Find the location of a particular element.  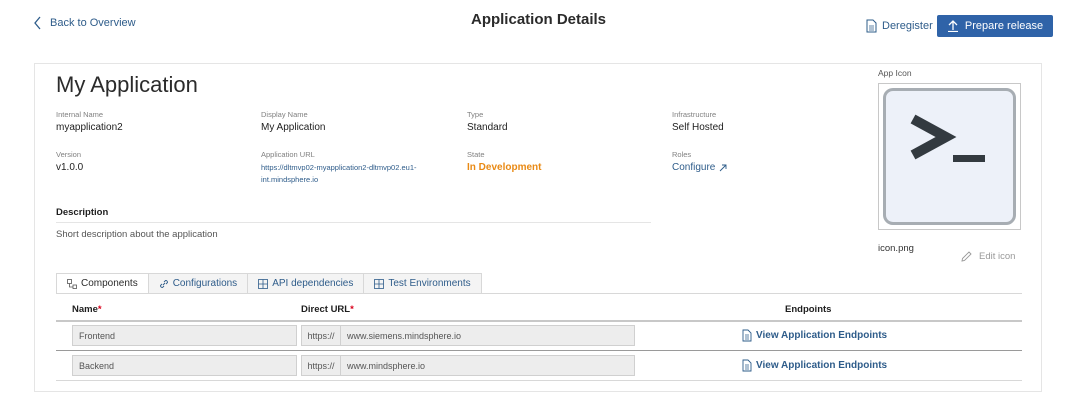

edit-icon-button: Edit icon is located at coordinates (987, 256).